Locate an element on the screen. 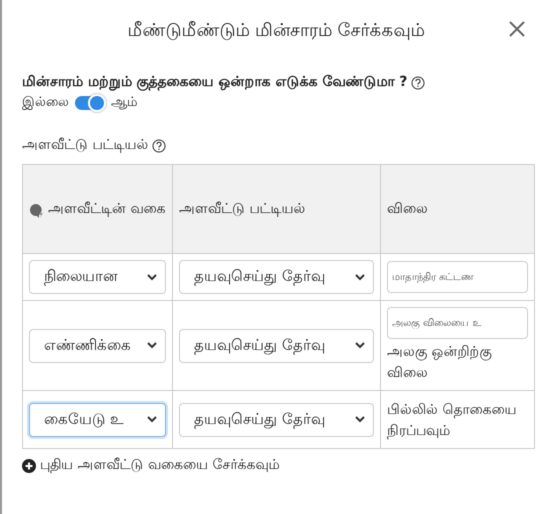 The width and height of the screenshot is (550, 514). add-link: புதிய அளவீட்டு வகையை சேர்க்கவும் is located at coordinates (151, 465).